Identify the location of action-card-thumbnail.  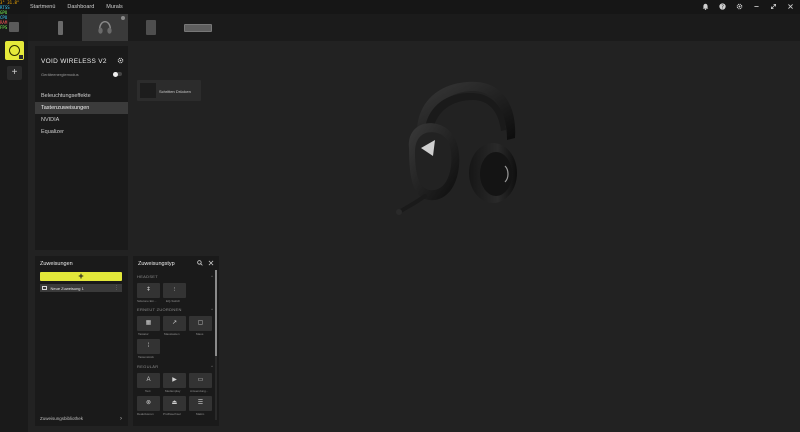
(148, 90).